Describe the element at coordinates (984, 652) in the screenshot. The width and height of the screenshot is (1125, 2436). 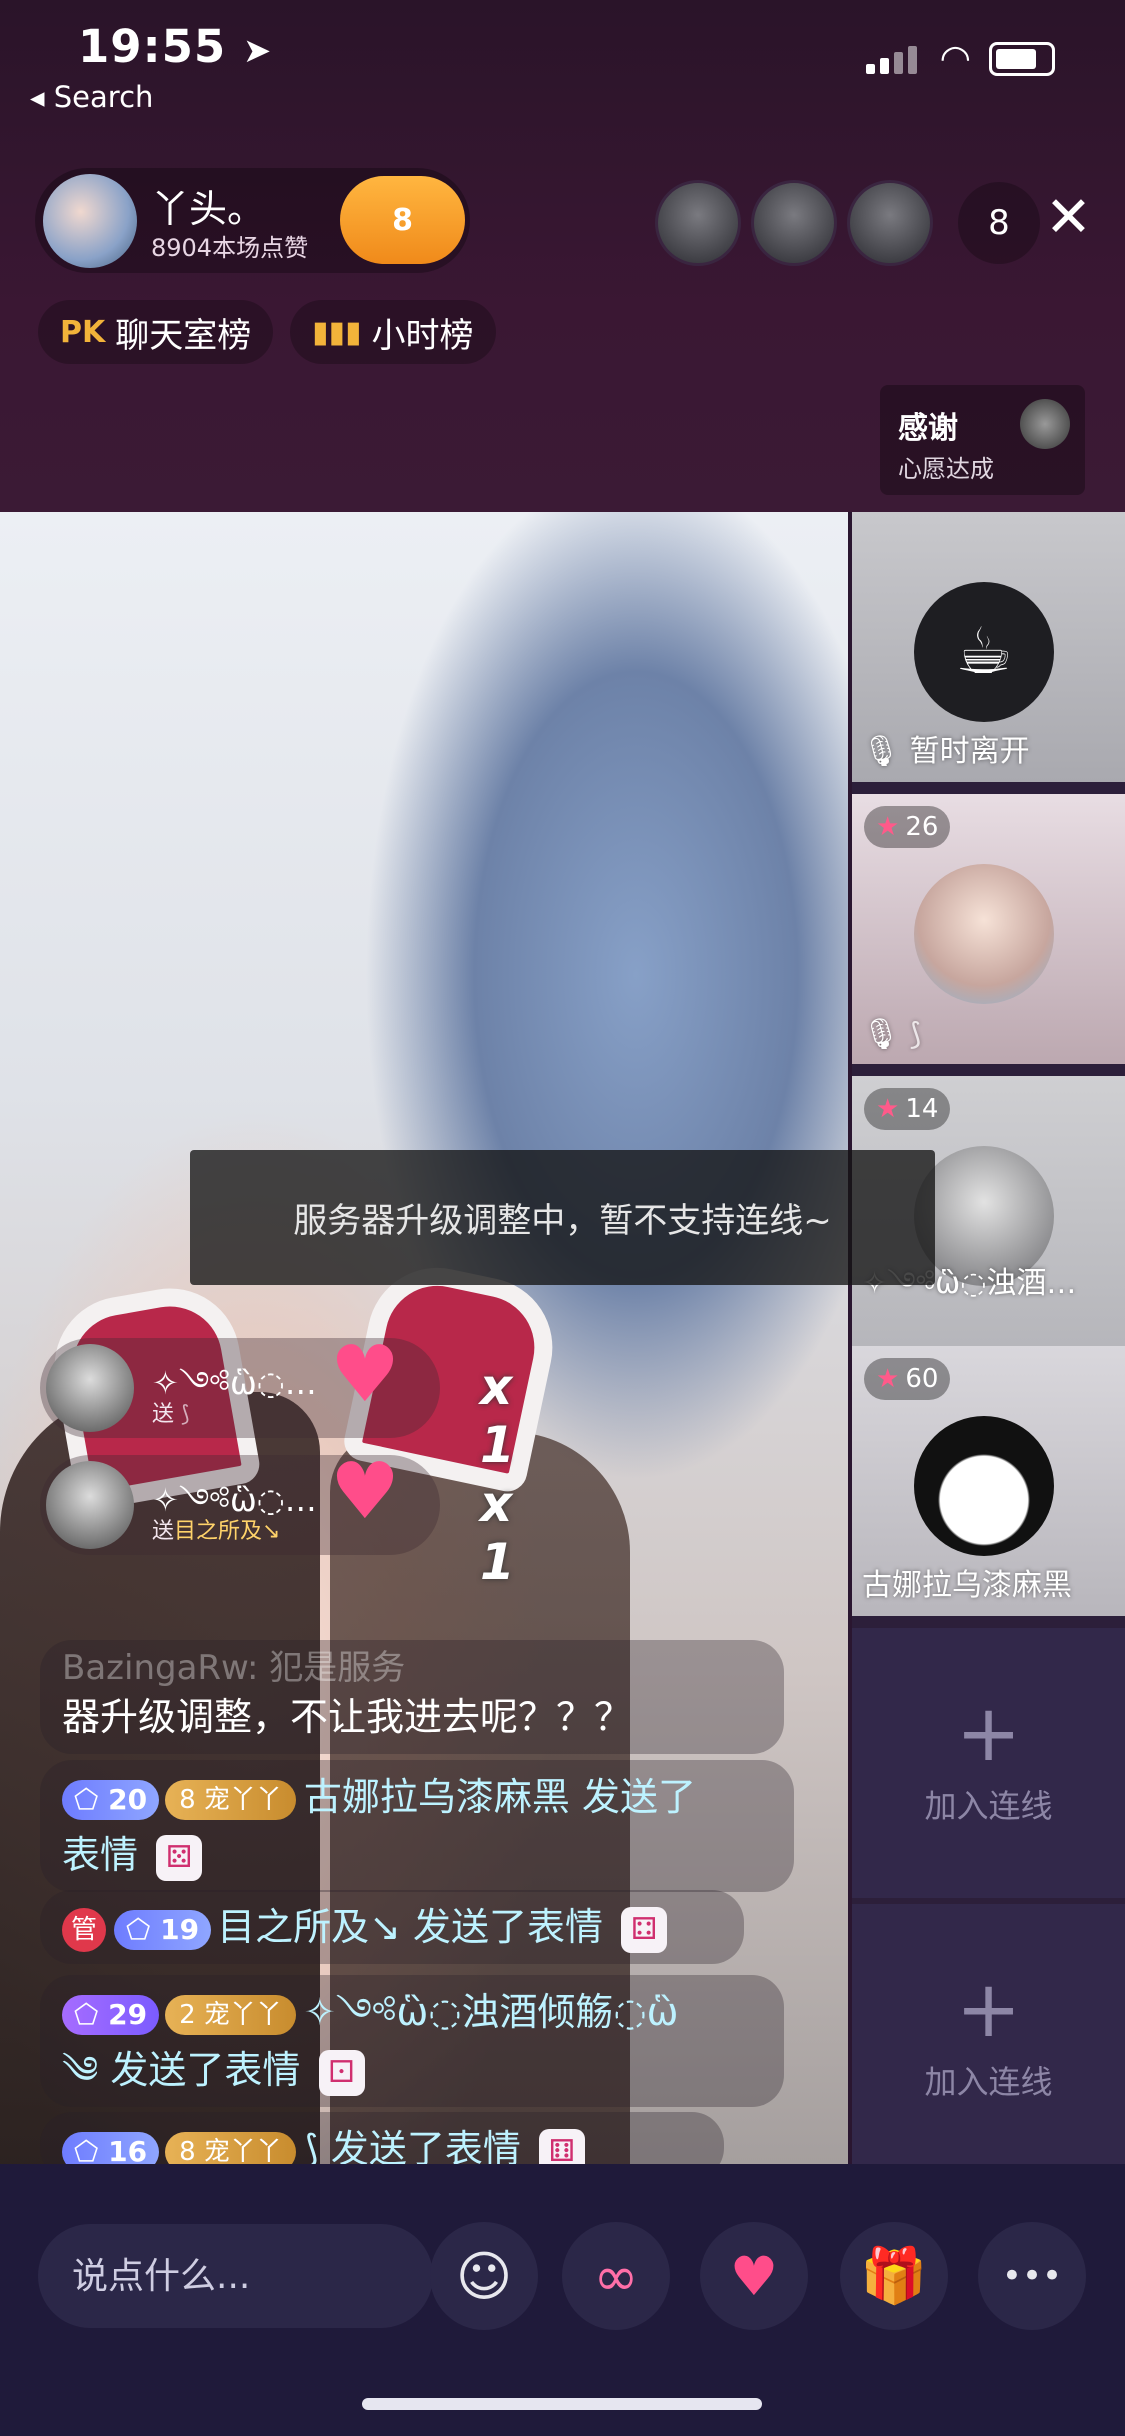
I see `coffee-cup-icon: ☕` at that location.